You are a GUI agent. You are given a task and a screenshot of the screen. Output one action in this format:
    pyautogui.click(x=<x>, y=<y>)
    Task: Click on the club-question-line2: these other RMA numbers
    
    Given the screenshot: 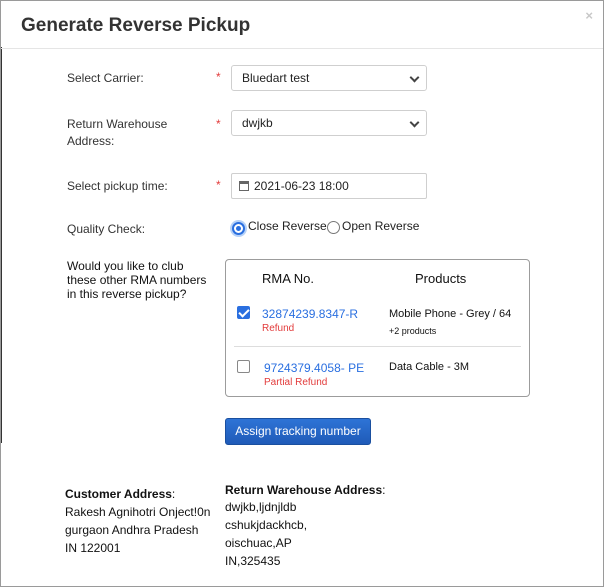 What is the action you would take?
    pyautogui.click(x=137, y=280)
    